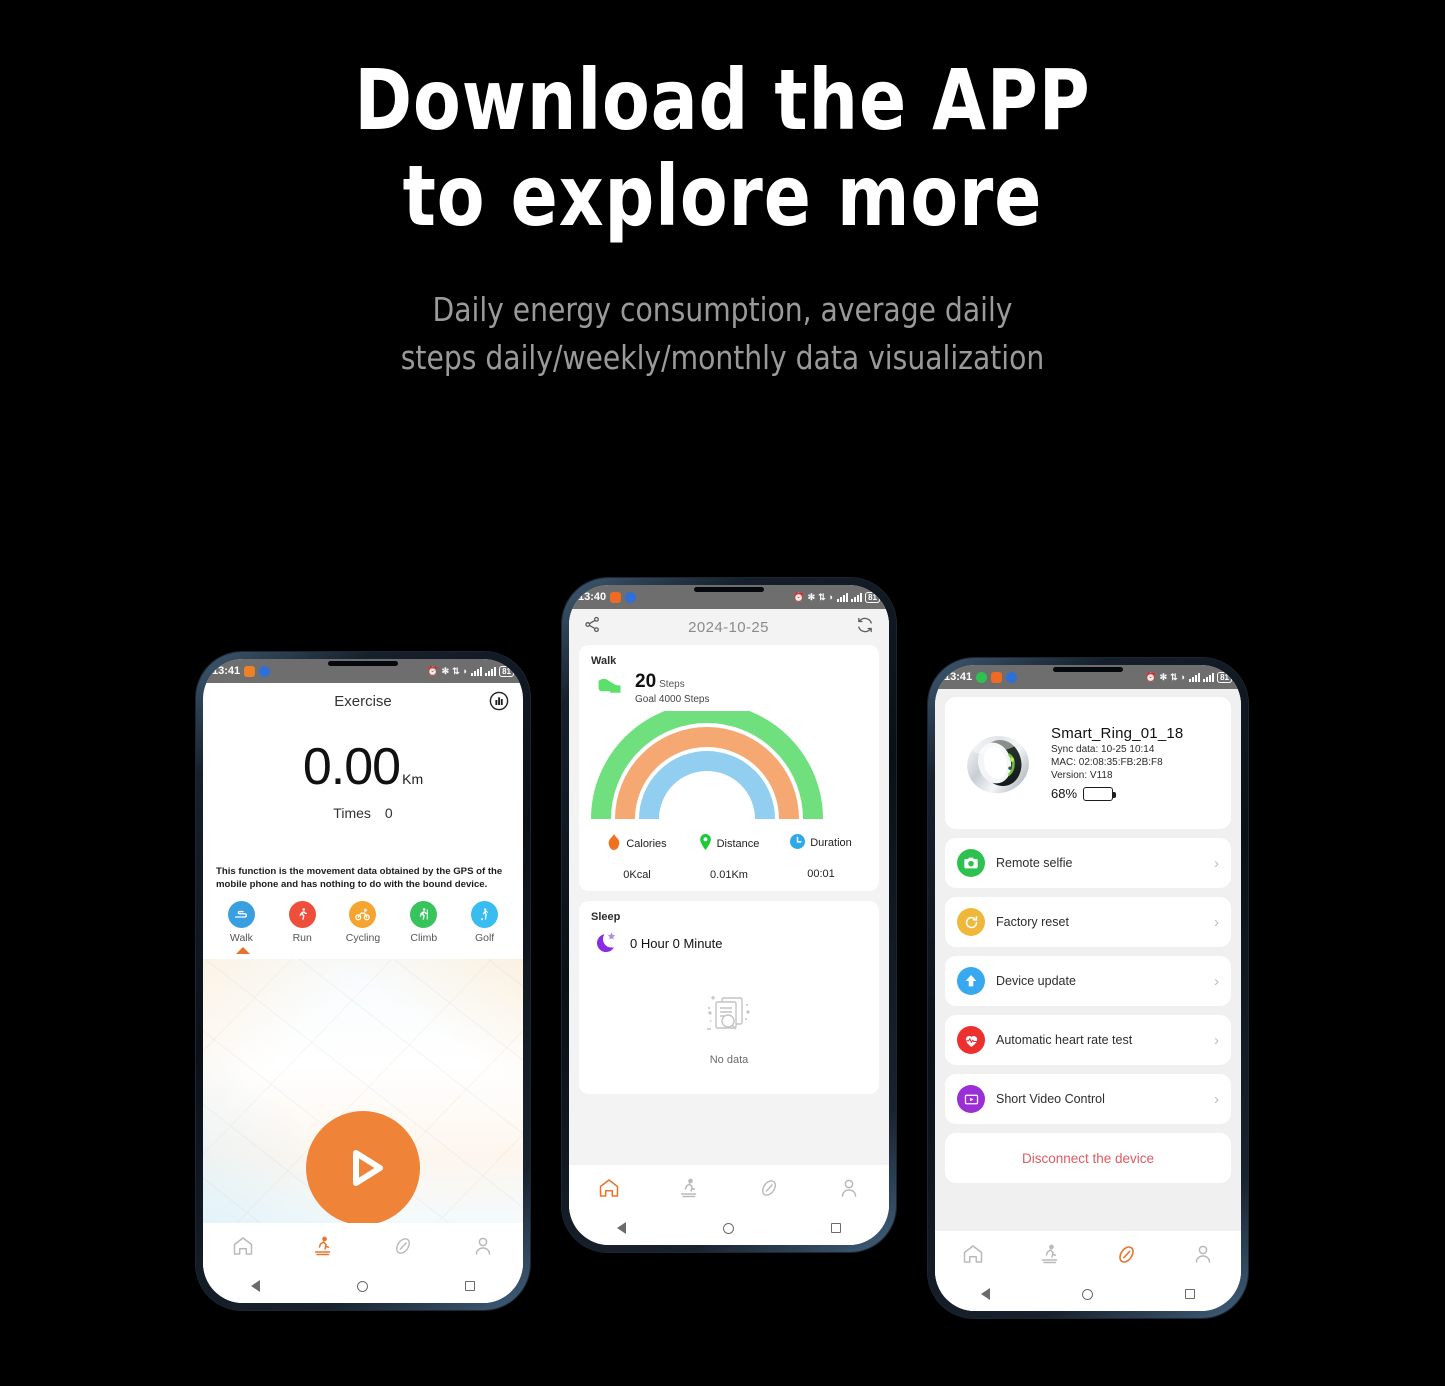 The width and height of the screenshot is (1445, 1386). I want to click on alarm-icon: ⏰, so click(433, 670).